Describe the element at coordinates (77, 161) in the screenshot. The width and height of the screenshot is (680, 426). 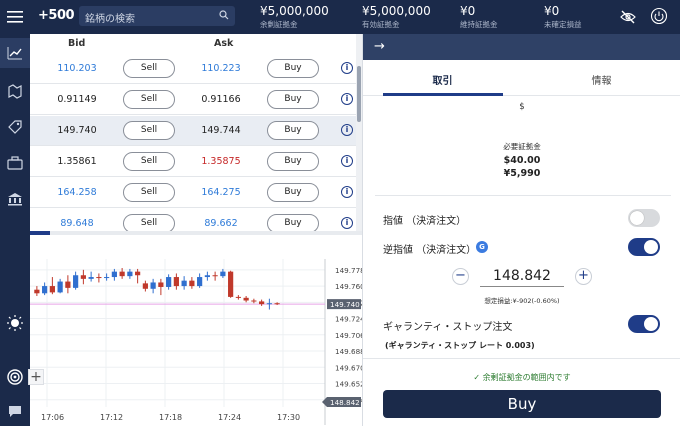
I see `bid-price: 1.35861` at that location.